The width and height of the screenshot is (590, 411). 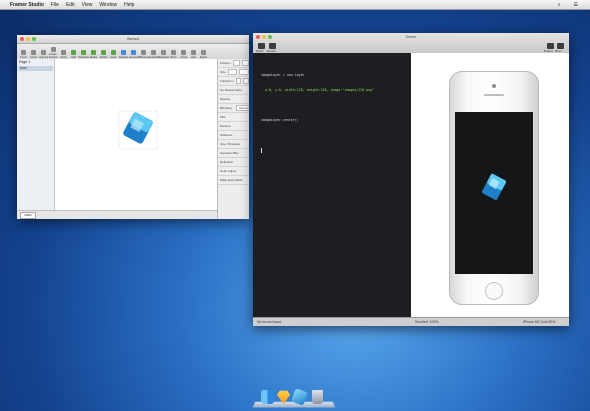 I want to click on sketch-import-icon, so click(x=261, y=46).